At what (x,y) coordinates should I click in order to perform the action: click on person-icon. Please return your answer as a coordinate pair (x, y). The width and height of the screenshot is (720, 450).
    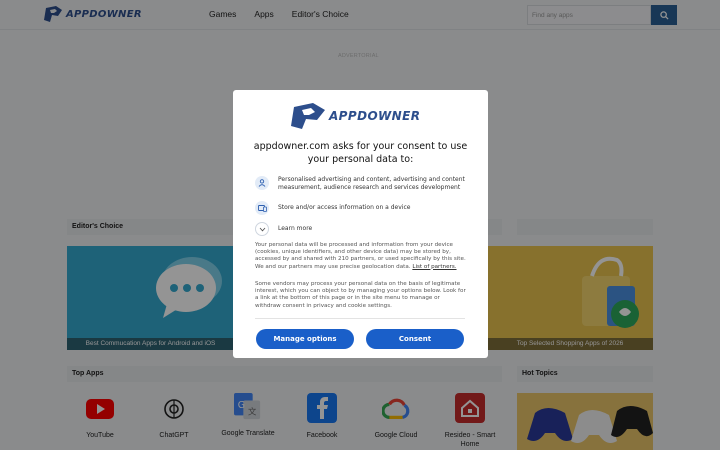
    Looking at the image, I should click on (262, 183).